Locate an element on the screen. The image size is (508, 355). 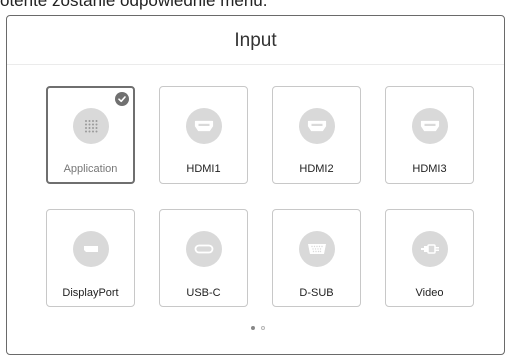
source-label: DisplayPort is located at coordinates (90, 293).